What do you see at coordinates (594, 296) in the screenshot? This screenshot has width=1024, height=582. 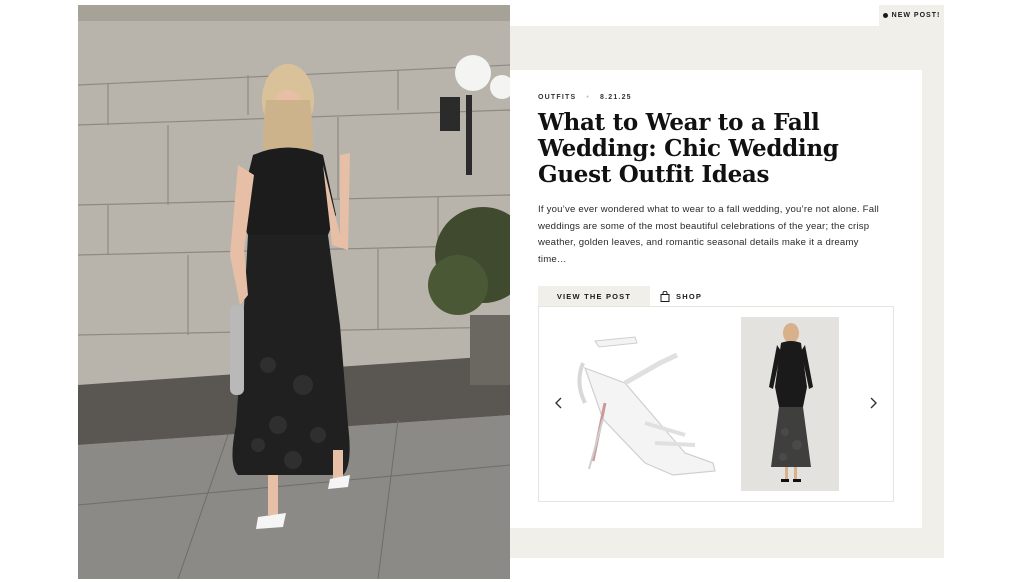 I see `view-the-post-button: VIEW THE POST` at bounding box center [594, 296].